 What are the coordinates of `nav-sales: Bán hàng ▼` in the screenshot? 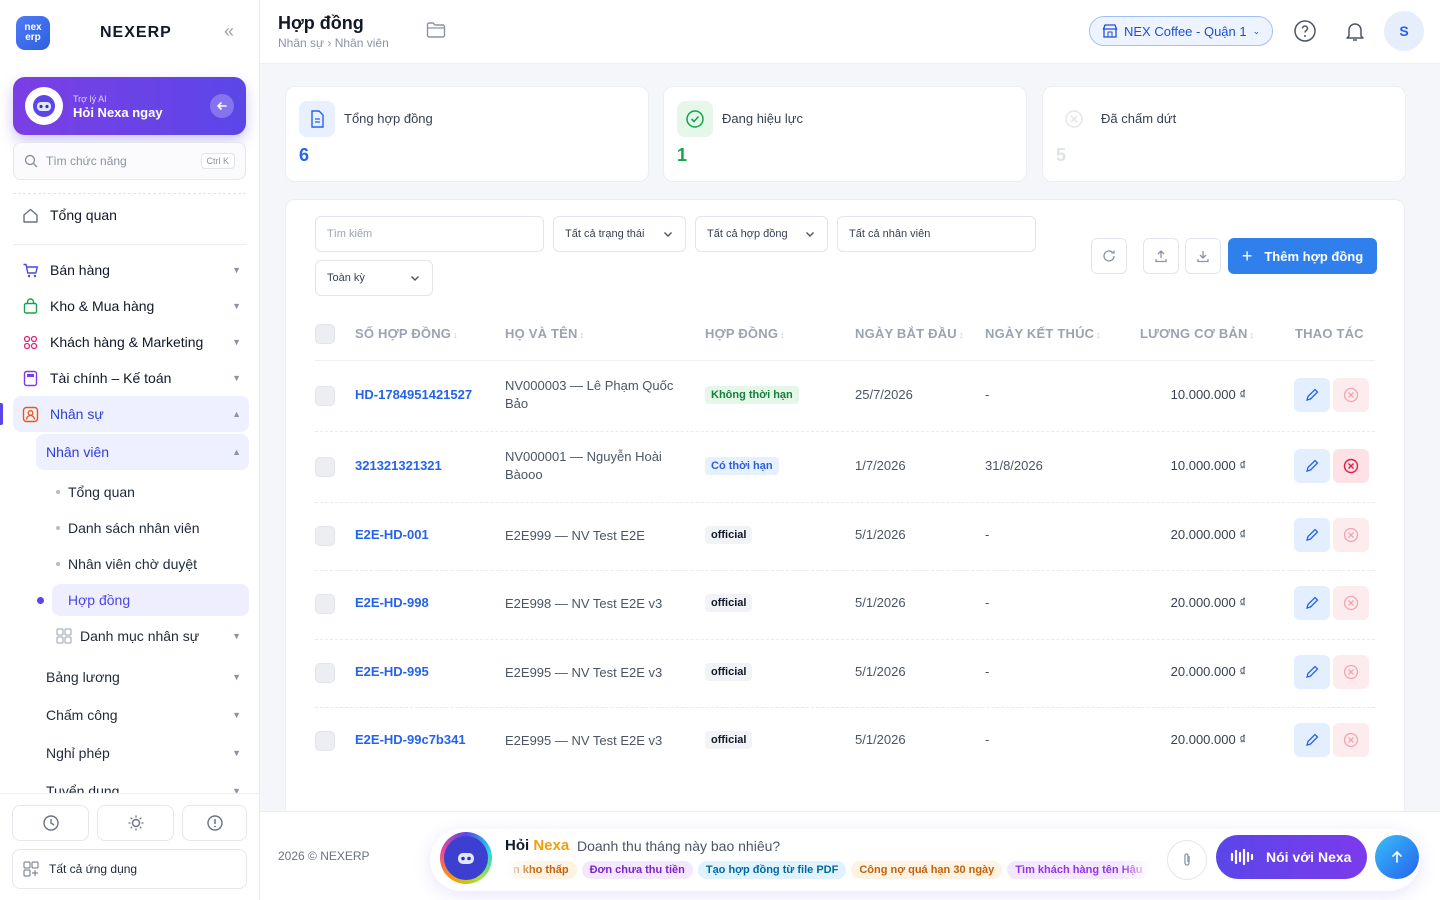 It's located at (131, 270).